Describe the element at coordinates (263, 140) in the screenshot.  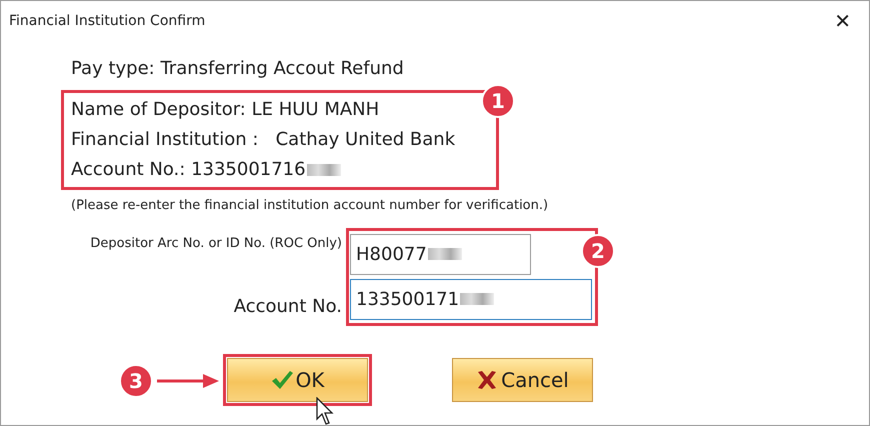
I see `detail-text: Financial Institution : Cathay United Bank` at that location.